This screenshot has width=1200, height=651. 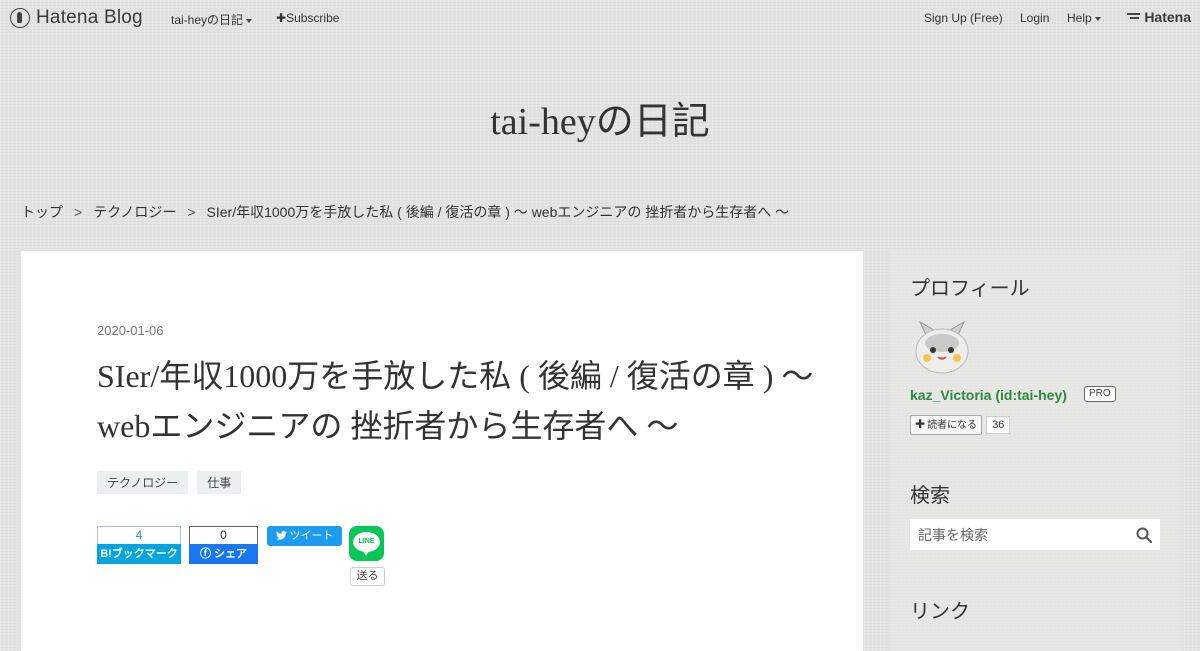 I want to click on hatena-logo-icon, so click(x=1134, y=17).